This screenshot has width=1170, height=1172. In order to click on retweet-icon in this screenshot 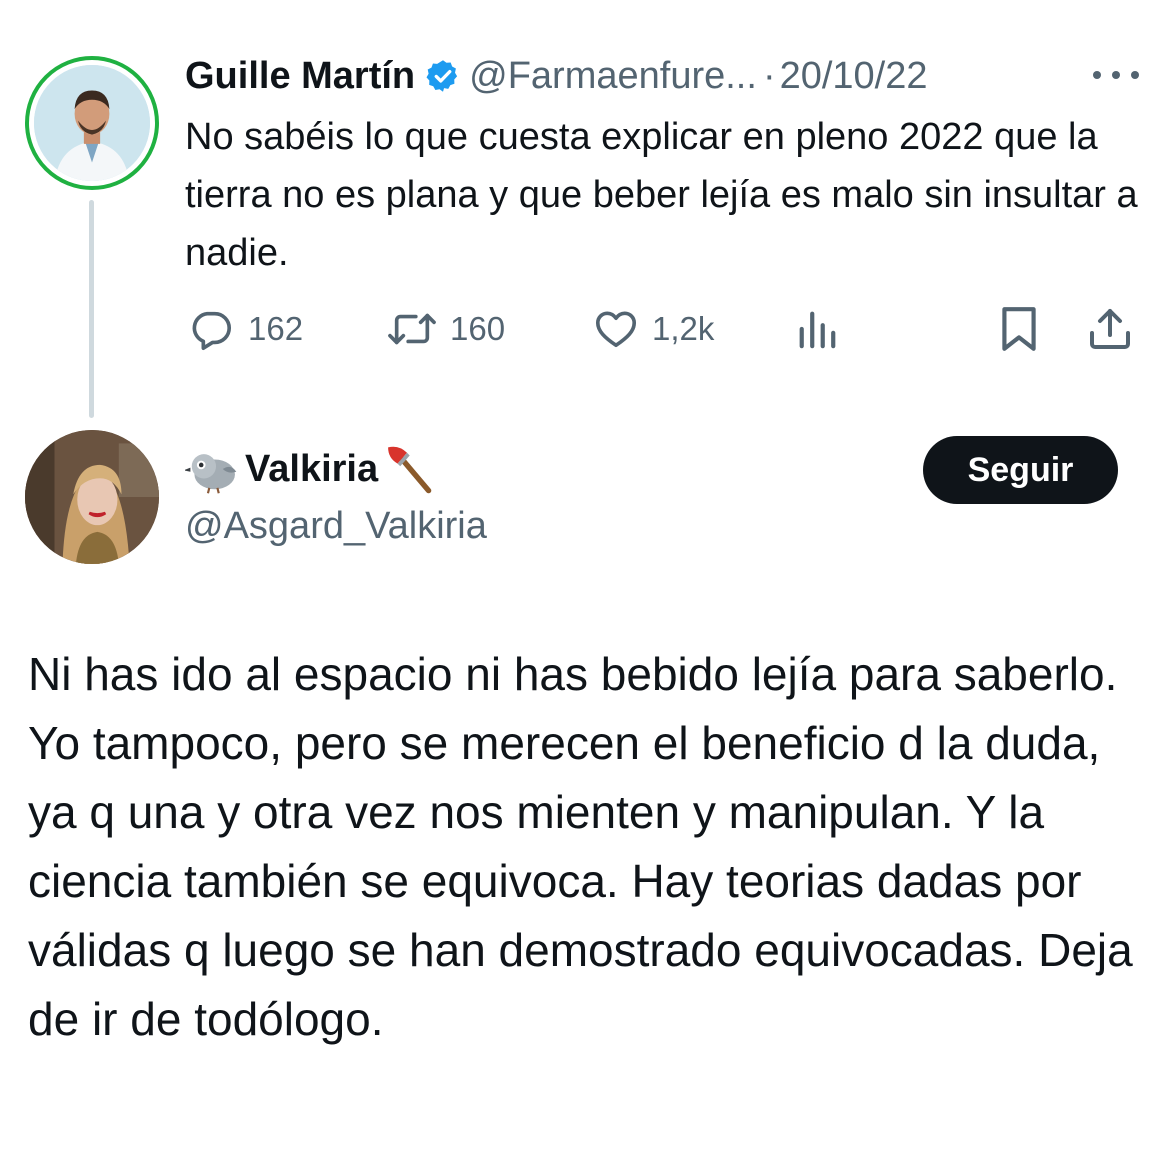, I will do `click(412, 329)`.